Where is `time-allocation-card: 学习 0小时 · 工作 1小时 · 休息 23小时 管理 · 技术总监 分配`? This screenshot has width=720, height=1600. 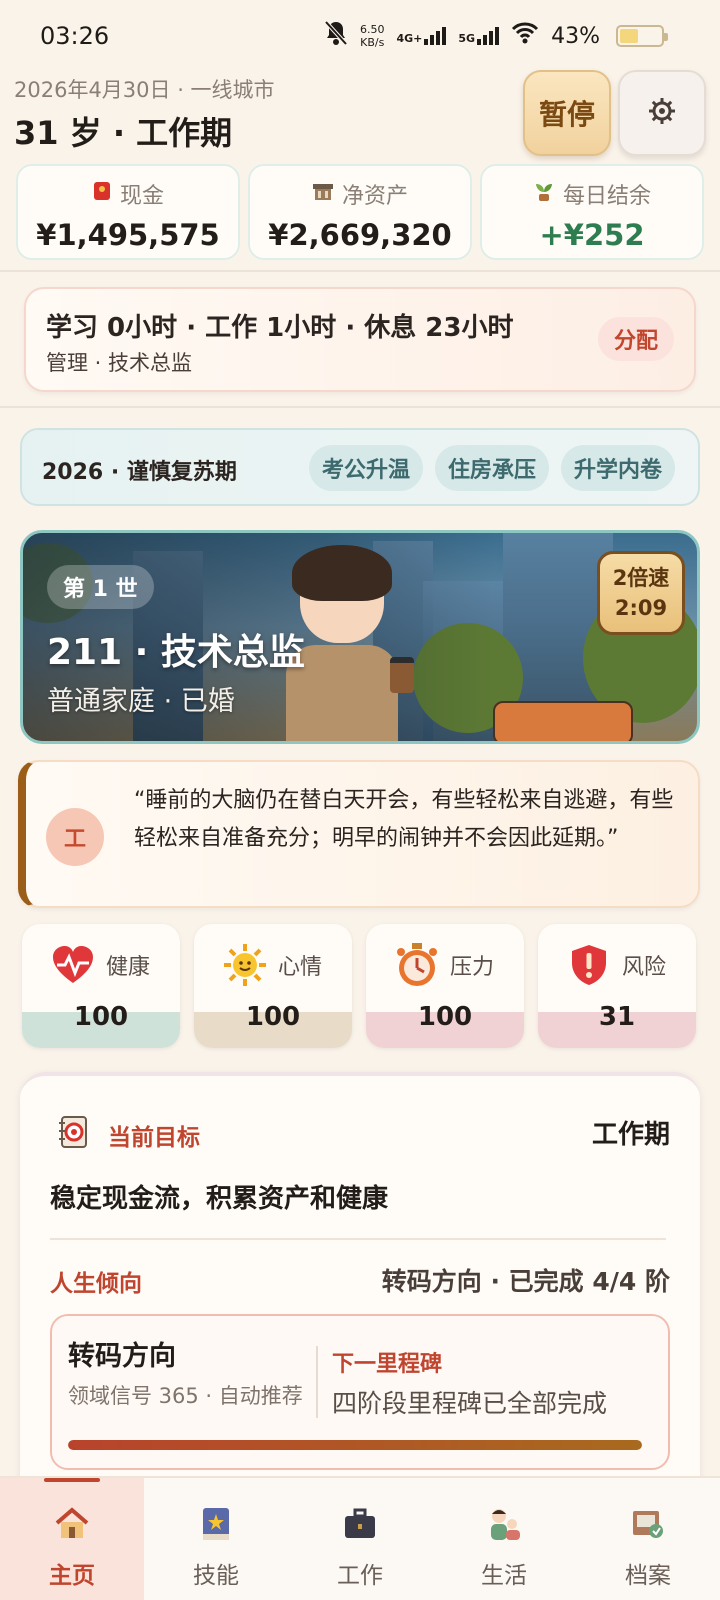 time-allocation-card: 学习 0小时 · 工作 1小时 · 休息 23小时 管理 · 技术总监 分配 is located at coordinates (360, 339).